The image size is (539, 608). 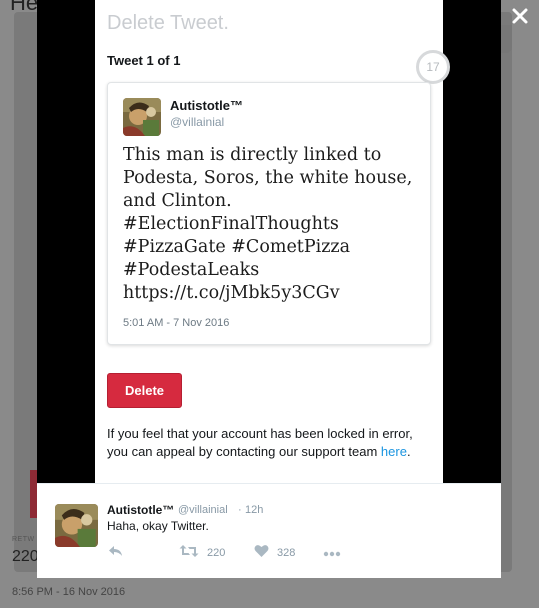 I want to click on reply-author-handle: @villainial, so click(x=203, y=510).